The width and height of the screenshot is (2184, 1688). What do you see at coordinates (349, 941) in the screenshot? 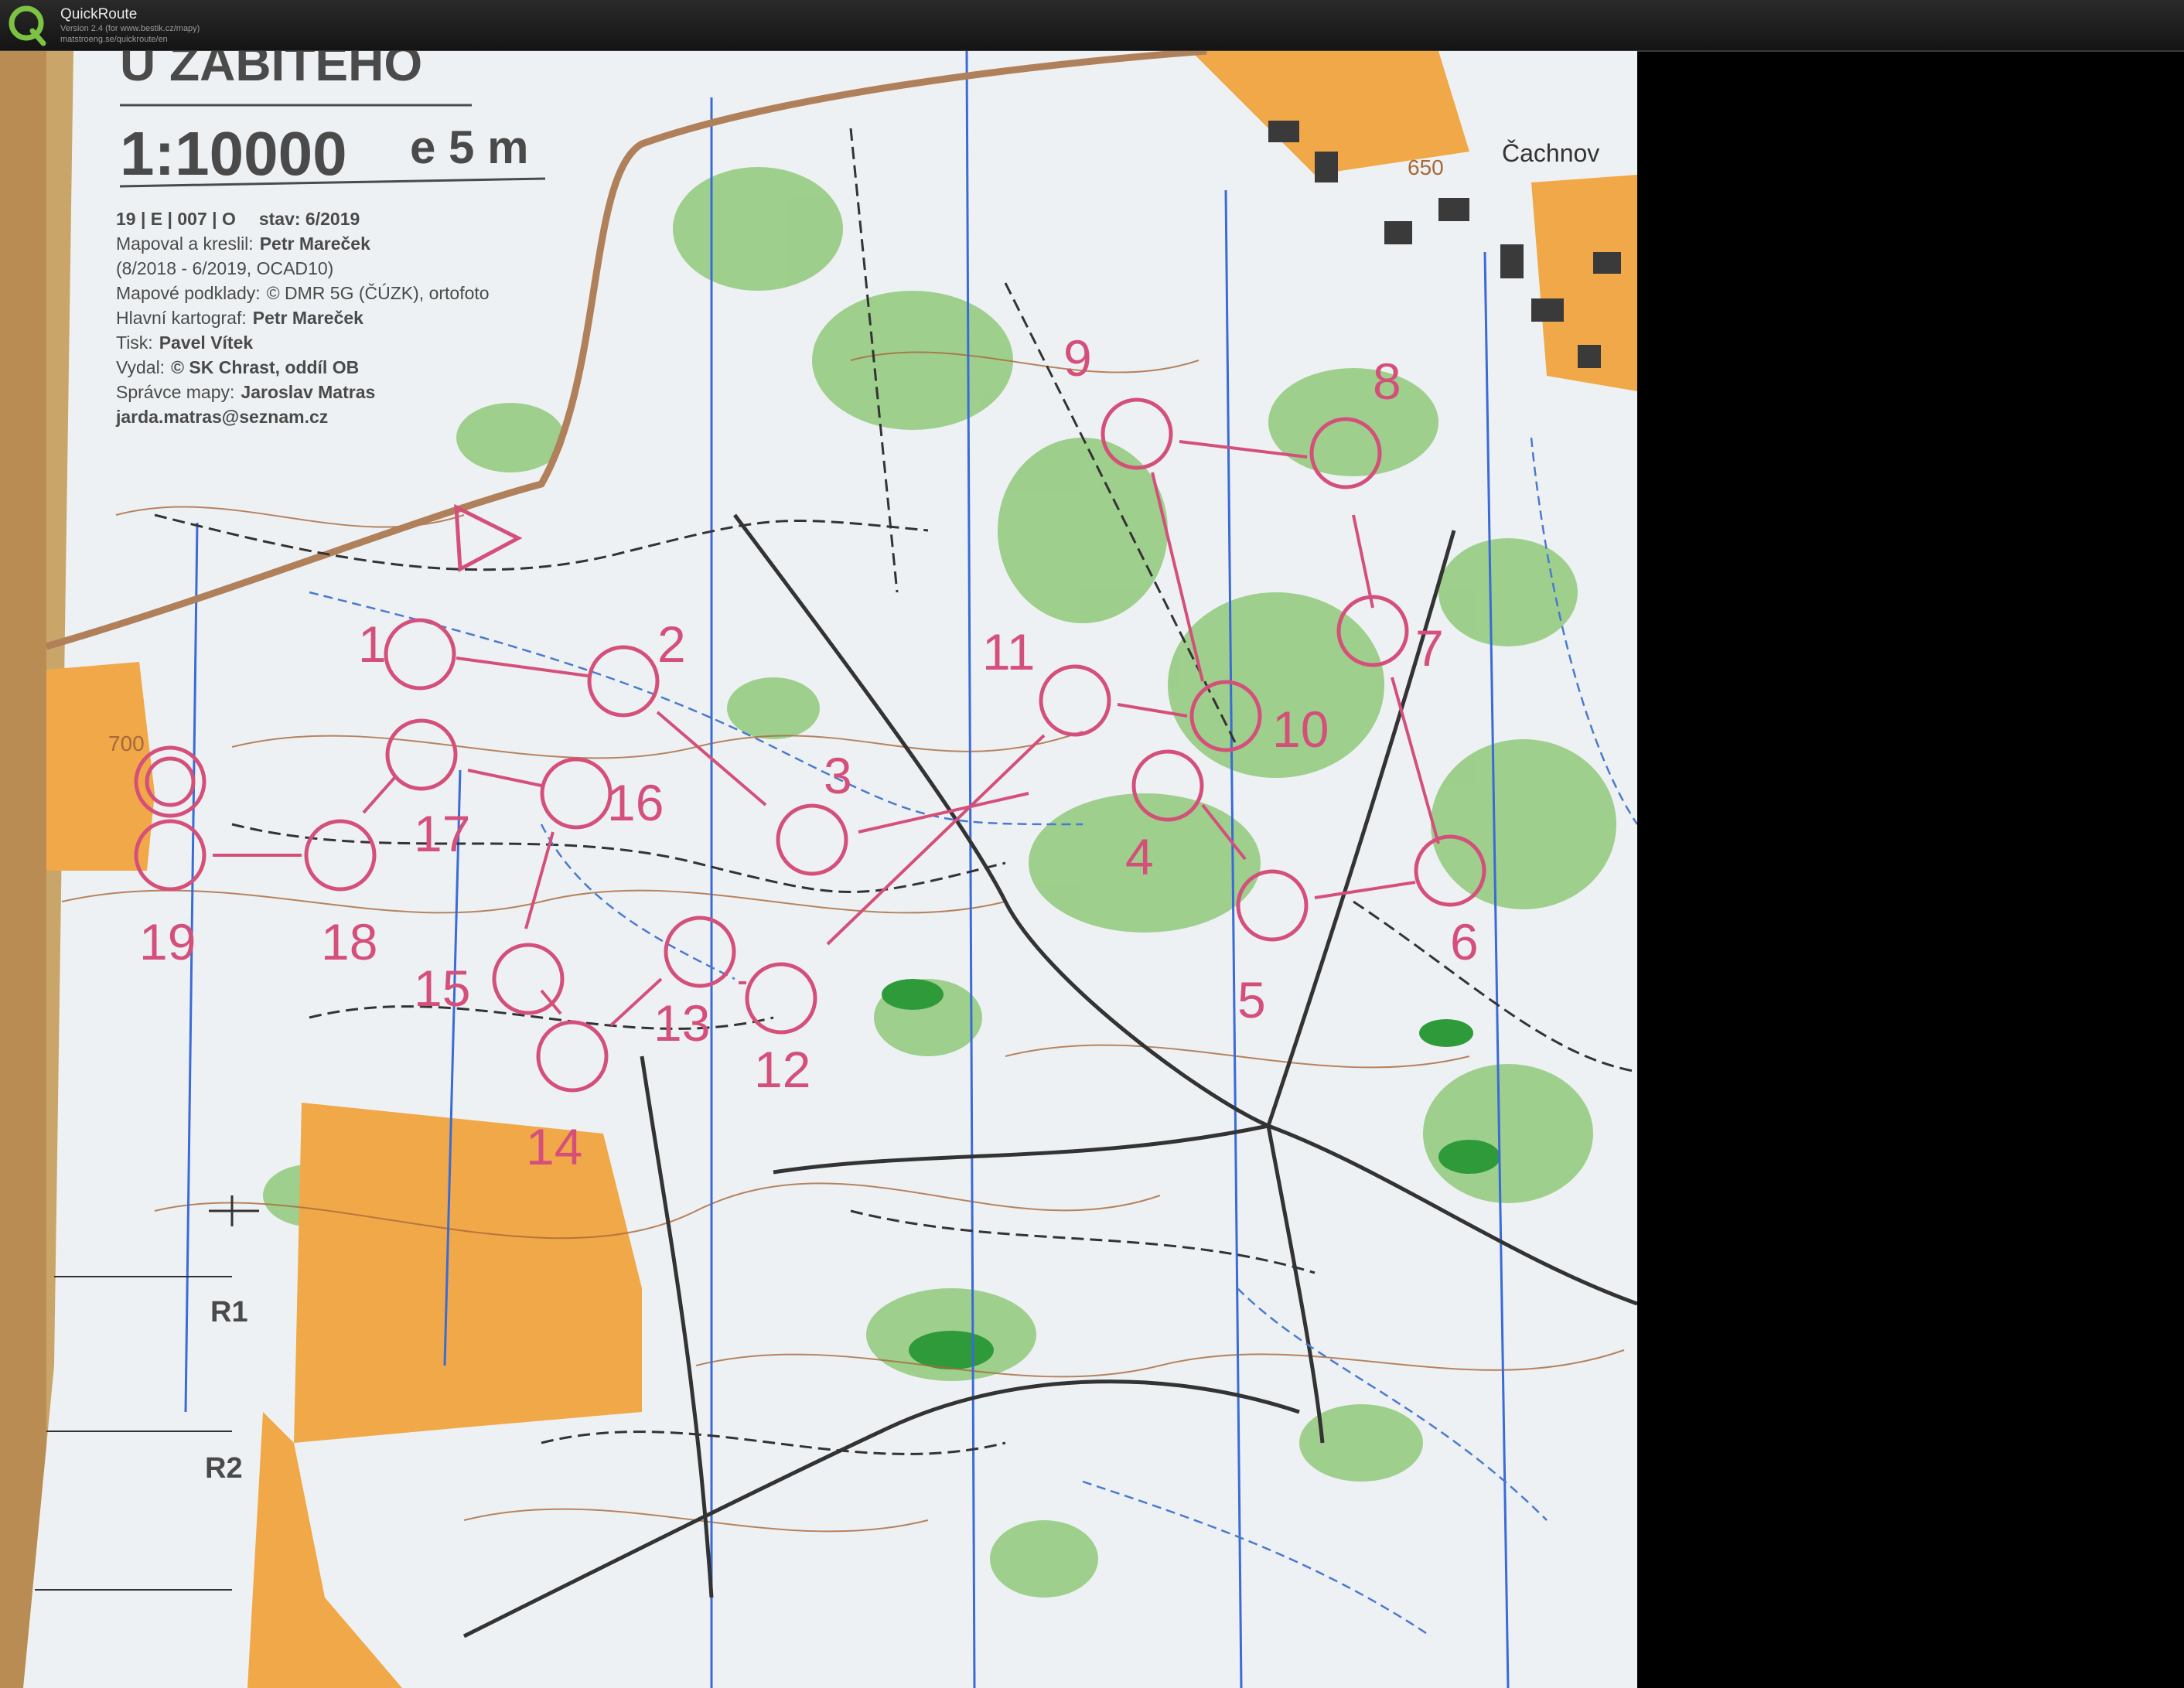
I see `control-number-18: 18` at bounding box center [349, 941].